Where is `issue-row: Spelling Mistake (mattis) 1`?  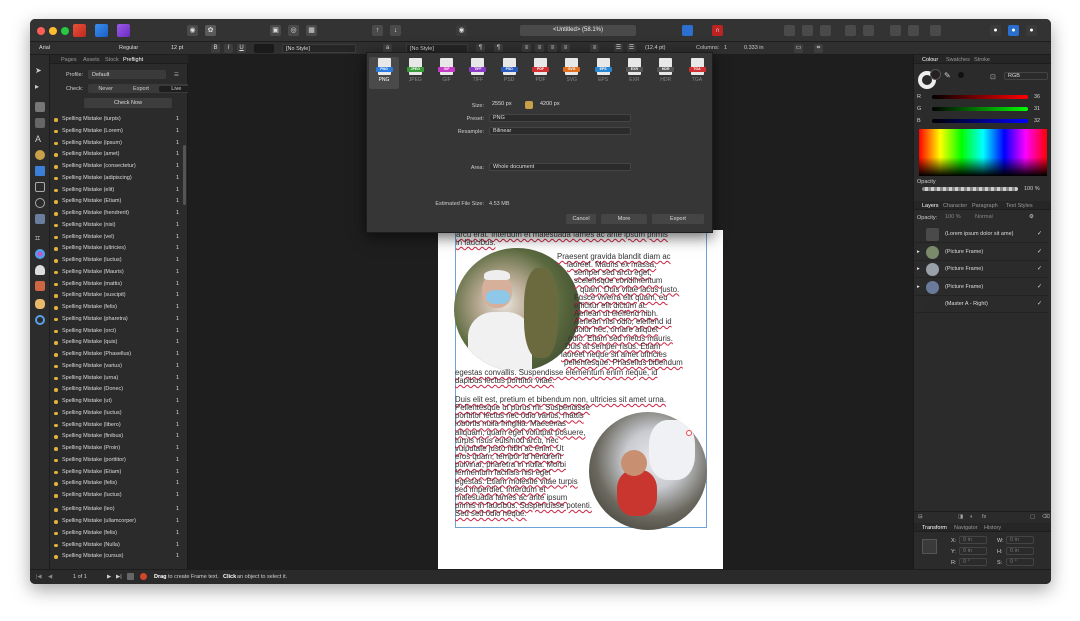
issue-row: Spelling Mistake (mattis) 1 is located at coordinates (117, 284).